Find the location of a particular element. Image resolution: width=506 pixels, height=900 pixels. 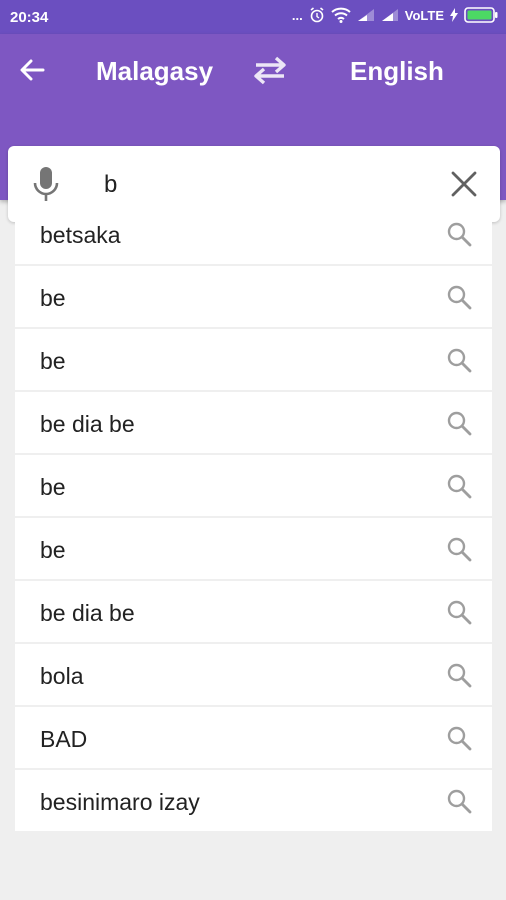

voice-input-button is located at coordinates (46, 184).